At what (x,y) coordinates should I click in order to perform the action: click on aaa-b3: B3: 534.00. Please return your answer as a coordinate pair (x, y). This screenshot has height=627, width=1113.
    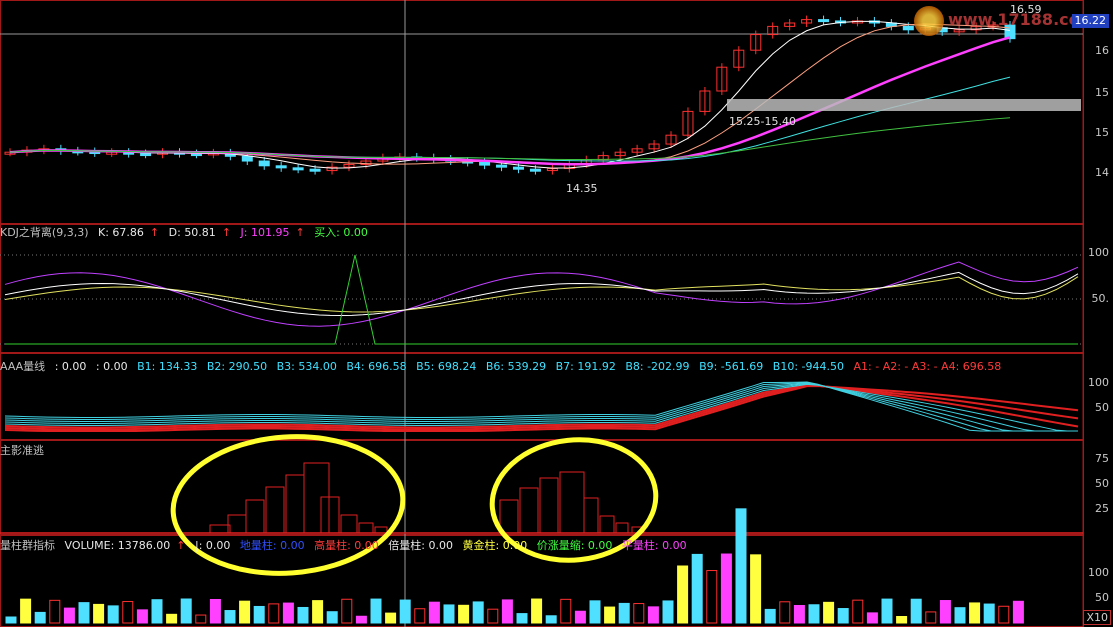
    Looking at the image, I should click on (306, 366).